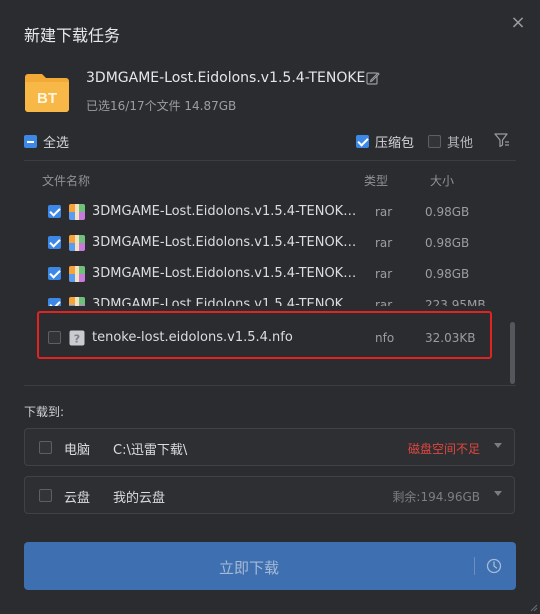 This screenshot has width=540, height=614. I want to click on filter-other-checkbox: 其他, so click(450, 141).